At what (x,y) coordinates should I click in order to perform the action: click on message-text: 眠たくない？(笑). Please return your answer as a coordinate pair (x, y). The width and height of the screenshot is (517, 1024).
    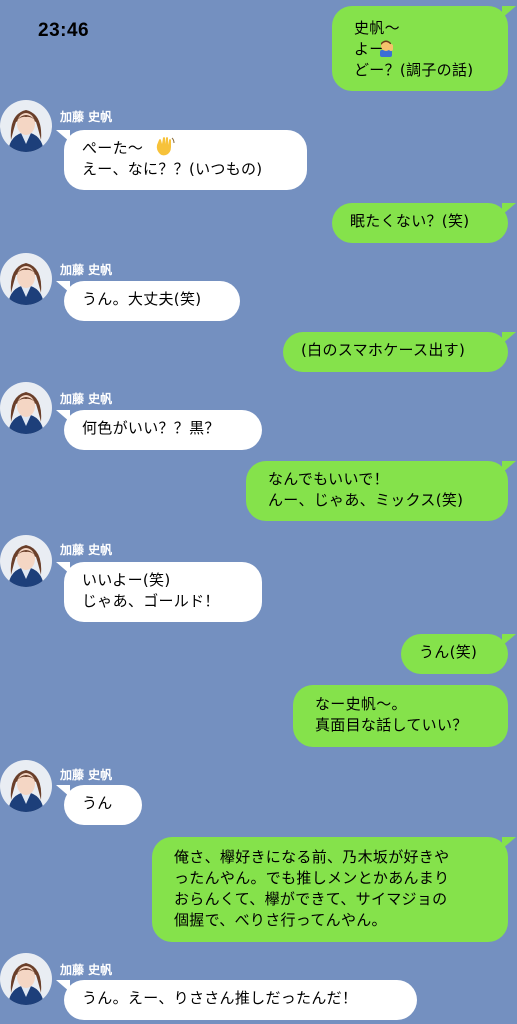
    Looking at the image, I should click on (410, 221).